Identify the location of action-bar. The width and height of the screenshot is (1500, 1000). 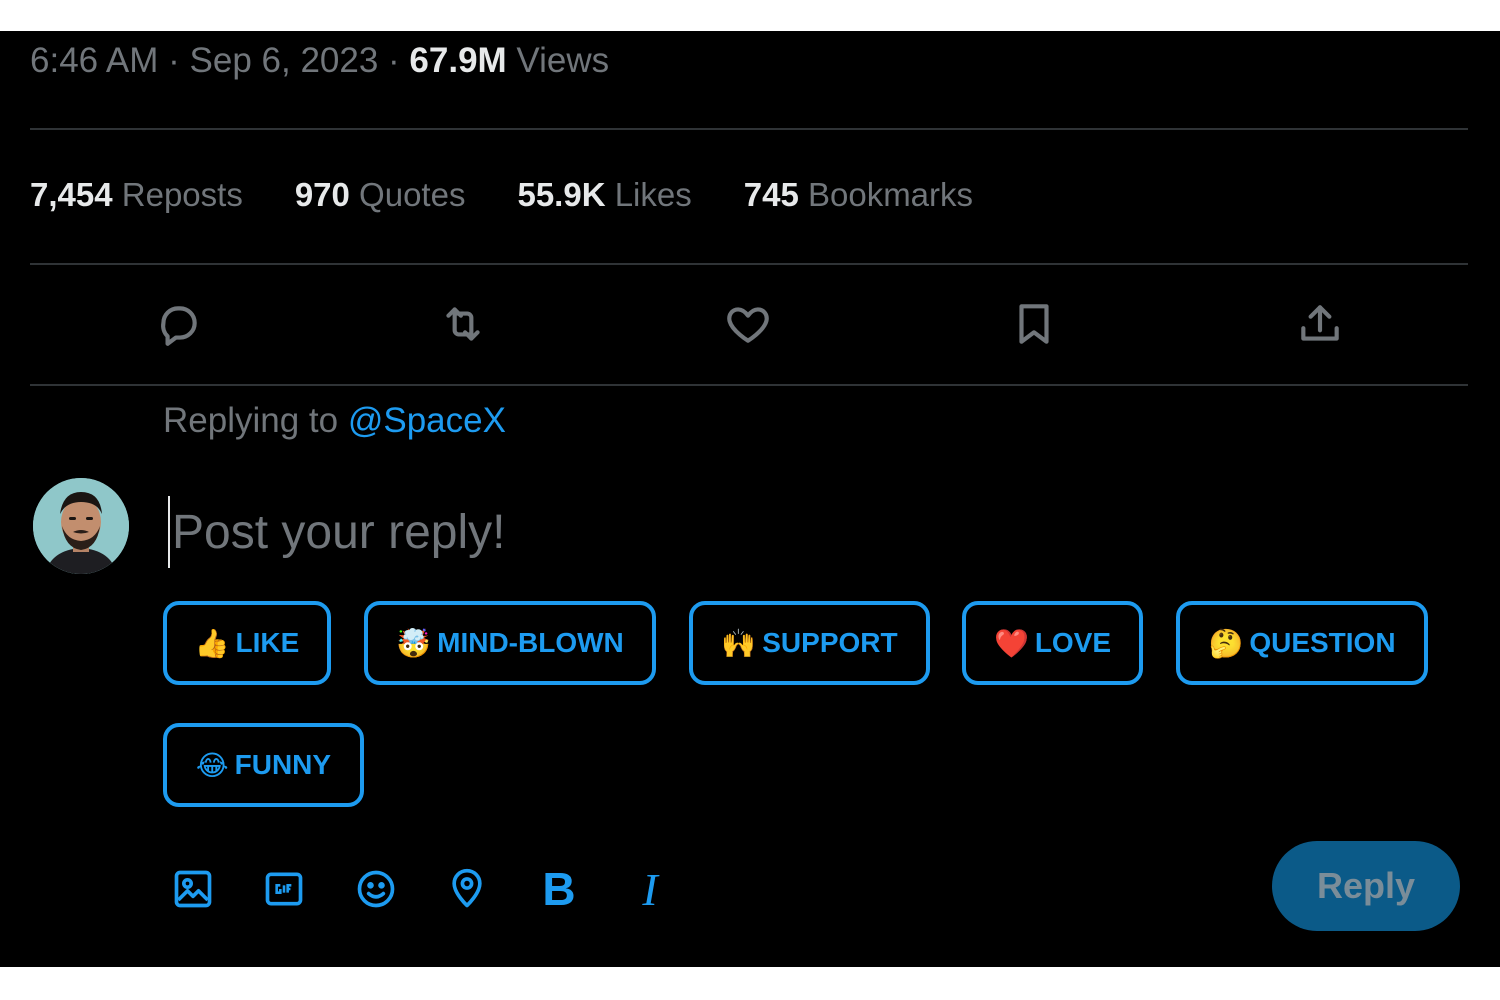
(750, 331).